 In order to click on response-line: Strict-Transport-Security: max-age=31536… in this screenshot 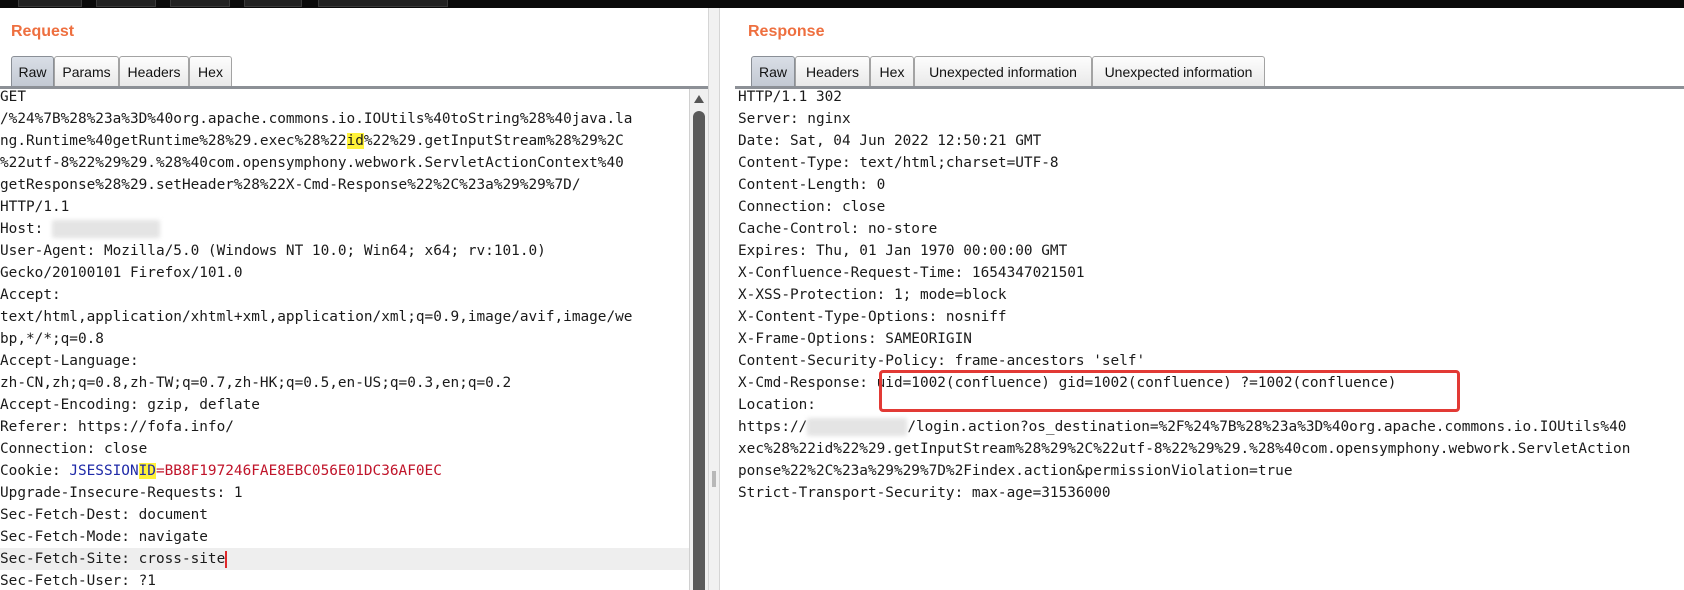, I will do `click(924, 493)`.